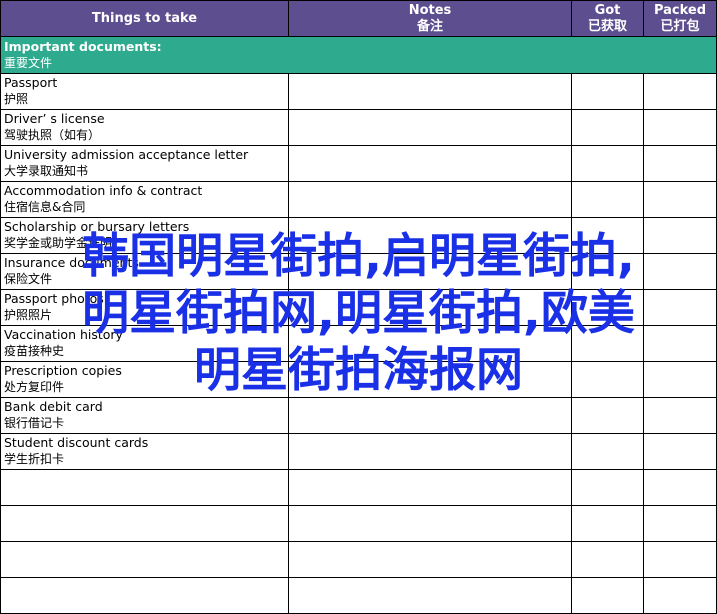 This screenshot has height=614, width=717. What do you see at coordinates (144, 271) in the screenshot?
I see `item-cell: Insurance documents 保险文件` at bounding box center [144, 271].